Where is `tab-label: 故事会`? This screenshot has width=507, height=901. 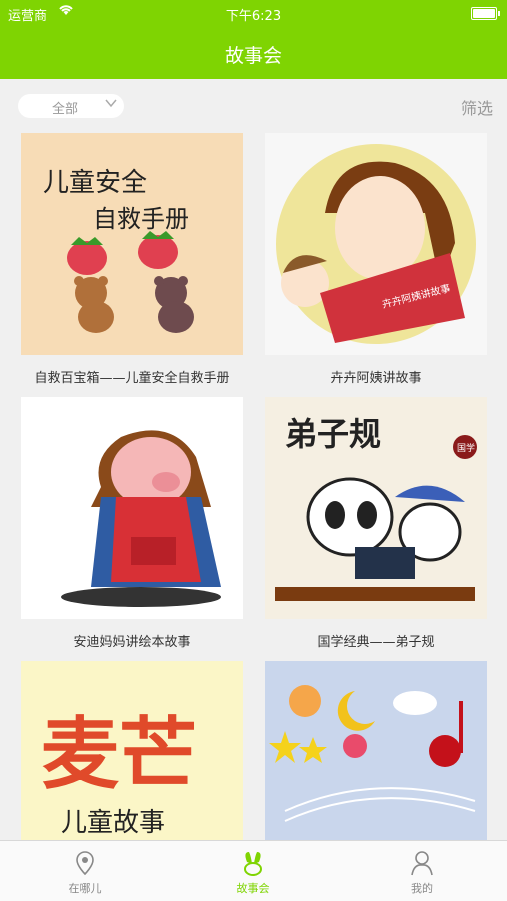
tab-label: 故事会 is located at coordinates (253, 888).